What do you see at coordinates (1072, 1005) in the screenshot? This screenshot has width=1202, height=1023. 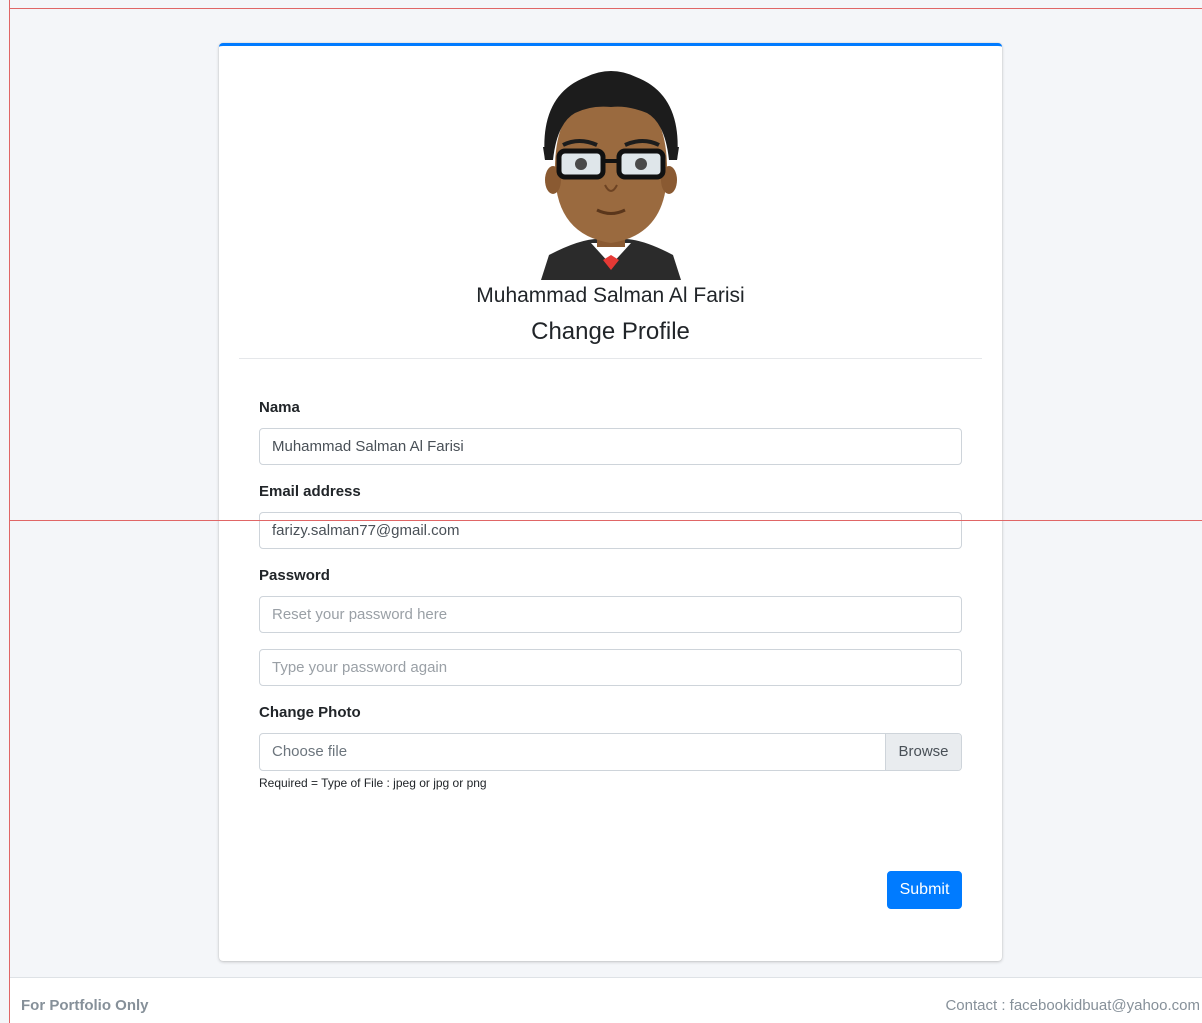 I see `footer-contact: Contact : facebookidbuat@yahoo.com` at bounding box center [1072, 1005].